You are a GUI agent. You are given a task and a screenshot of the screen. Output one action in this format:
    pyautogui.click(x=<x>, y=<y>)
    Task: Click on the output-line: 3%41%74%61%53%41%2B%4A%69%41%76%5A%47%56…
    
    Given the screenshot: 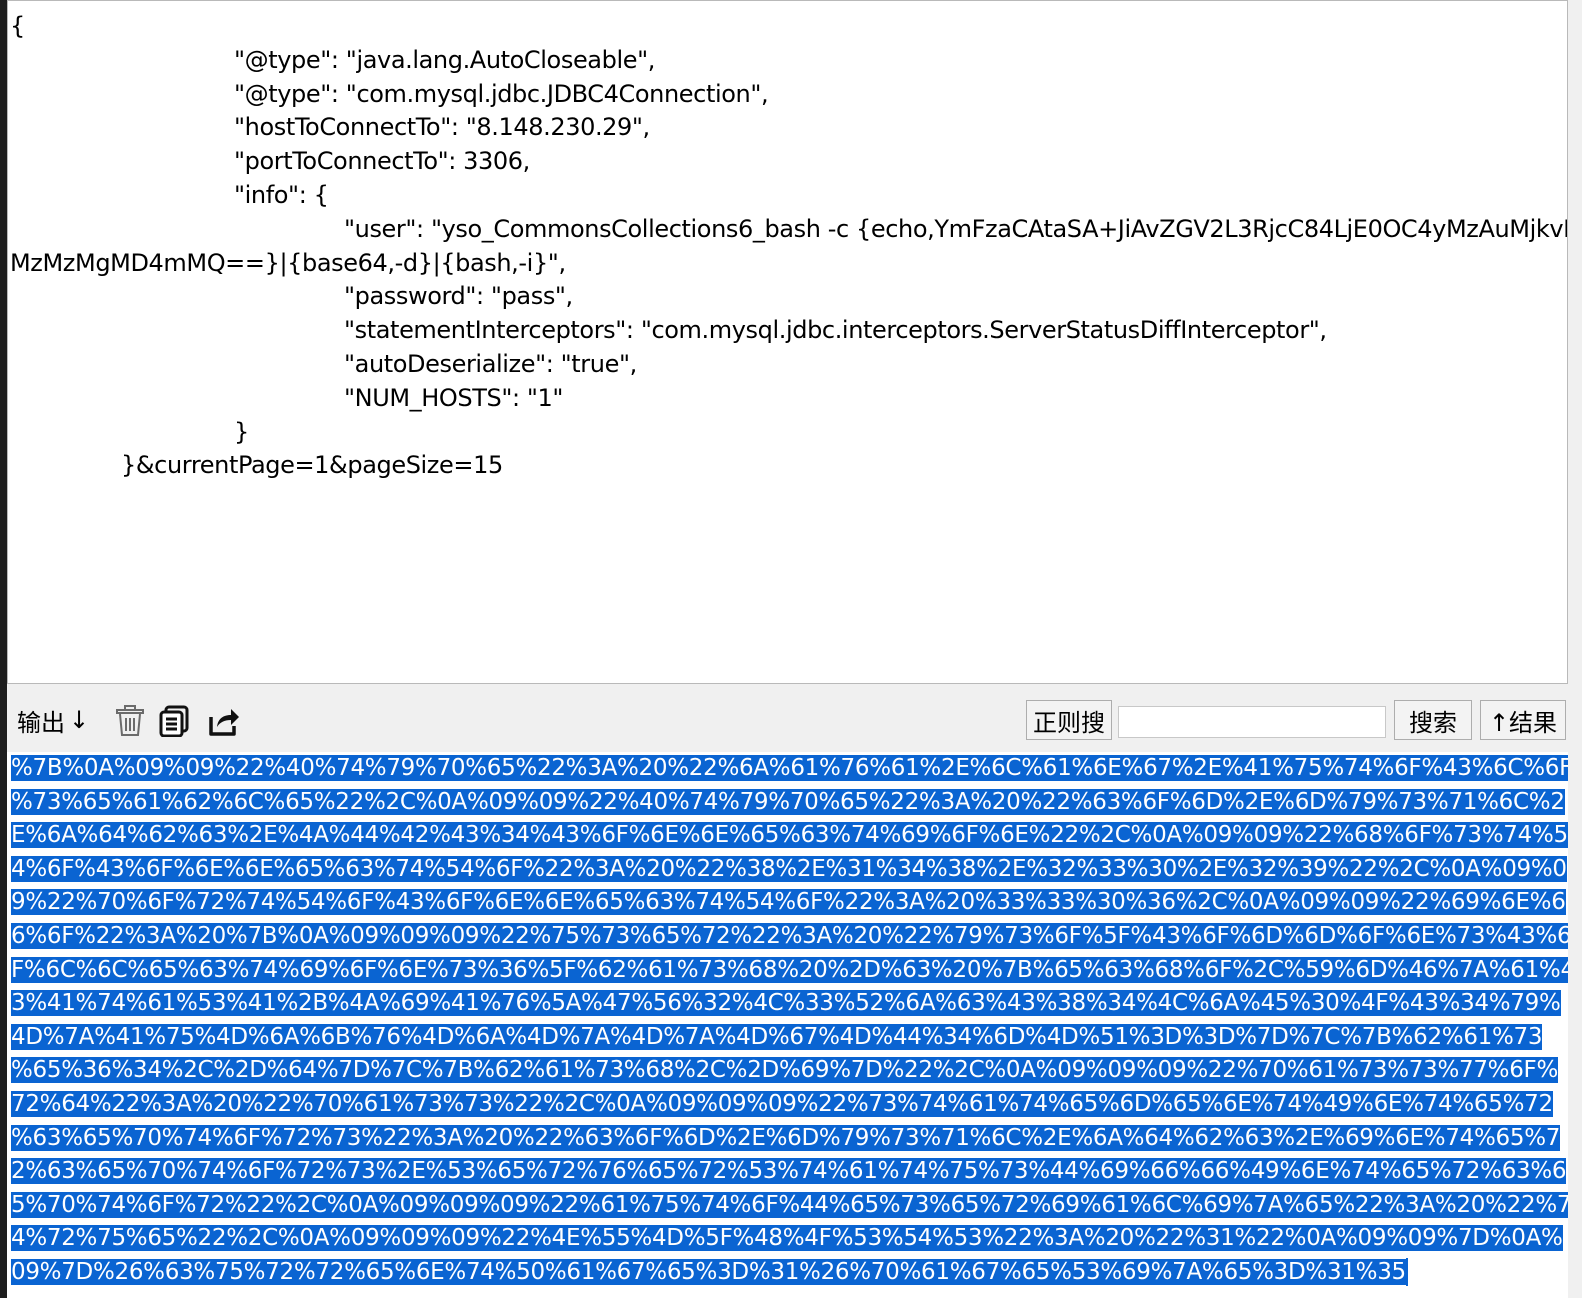 What is the action you would take?
    pyautogui.click(x=789, y=1004)
    